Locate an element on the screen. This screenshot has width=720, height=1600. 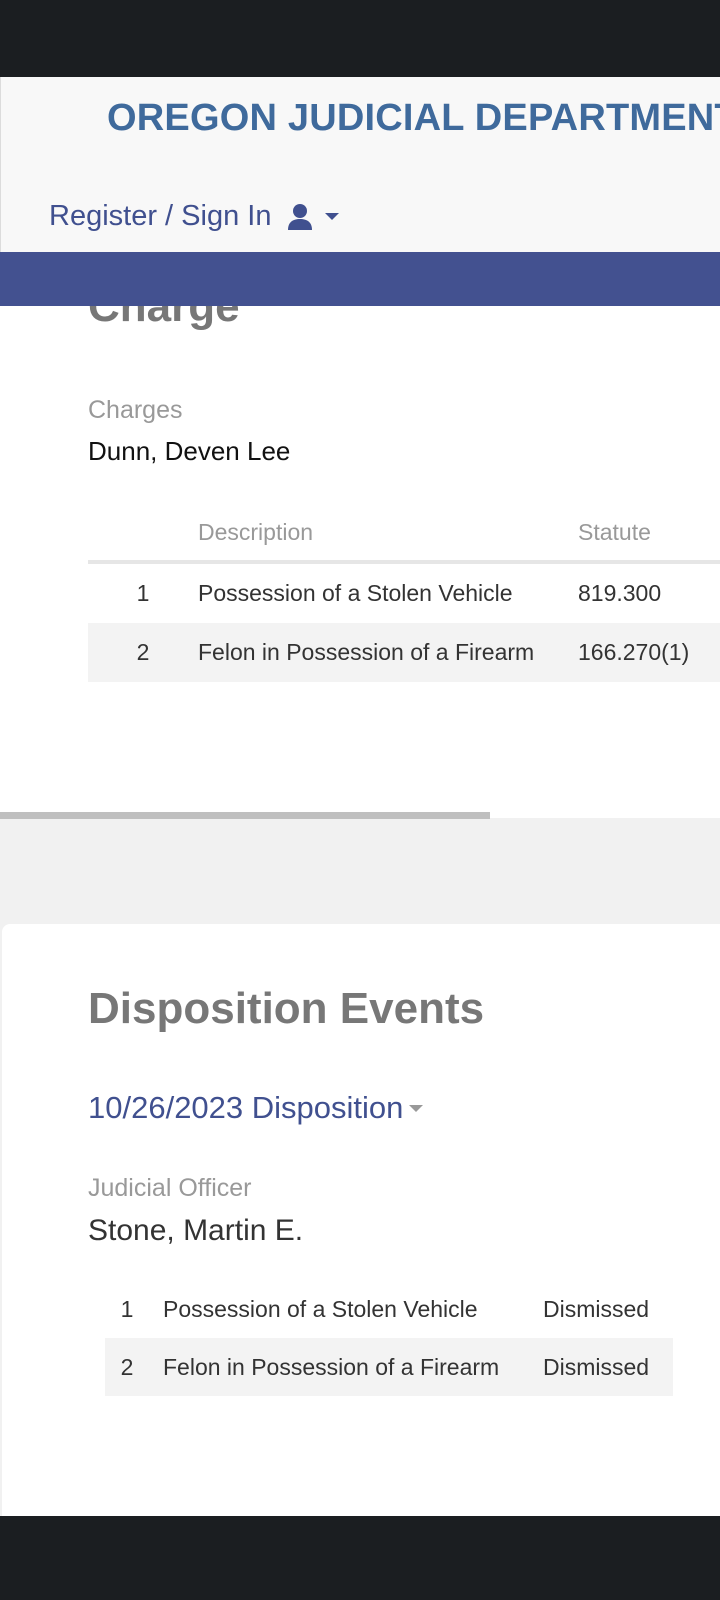
navigation-band is located at coordinates (360, 279).